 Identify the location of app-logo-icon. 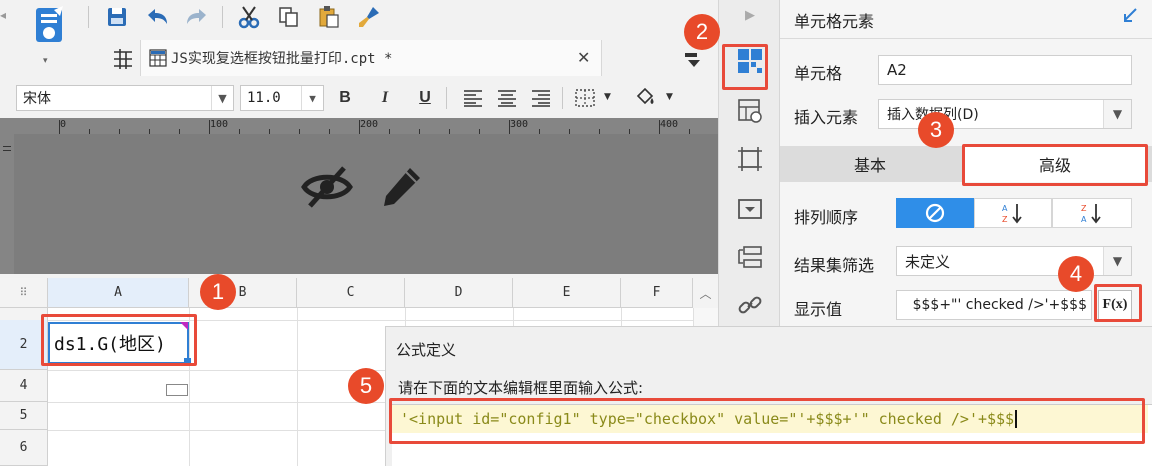
(49, 27).